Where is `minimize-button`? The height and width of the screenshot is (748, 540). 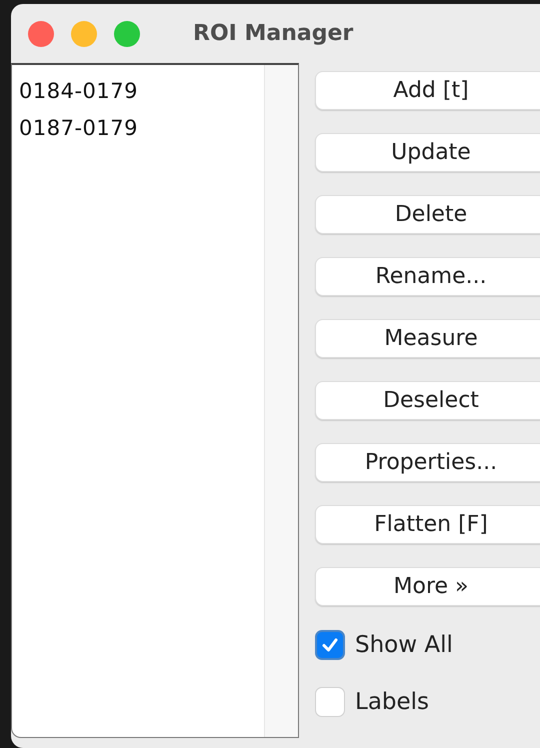 minimize-button is located at coordinates (84, 33).